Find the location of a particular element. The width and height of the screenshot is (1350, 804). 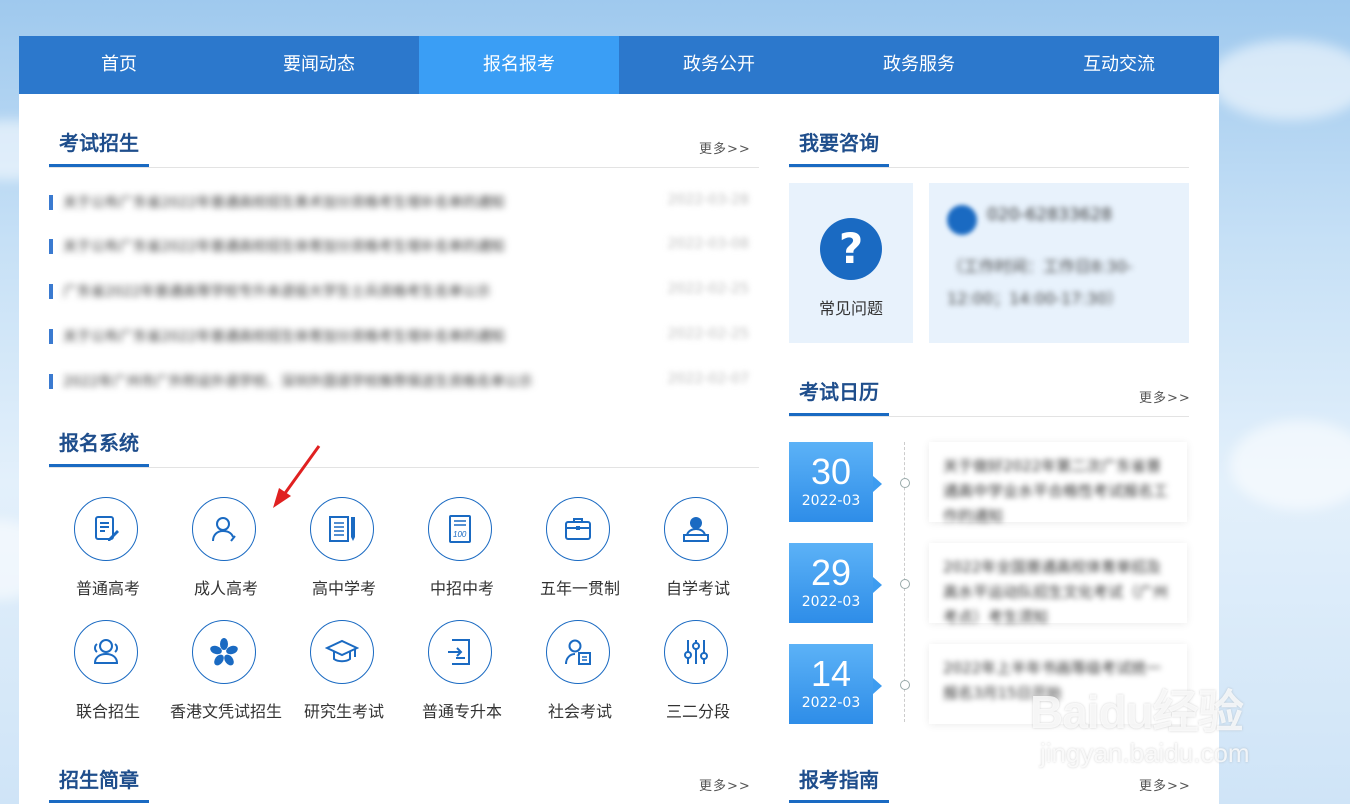

nav-news: 要闻动态 is located at coordinates (319, 65).